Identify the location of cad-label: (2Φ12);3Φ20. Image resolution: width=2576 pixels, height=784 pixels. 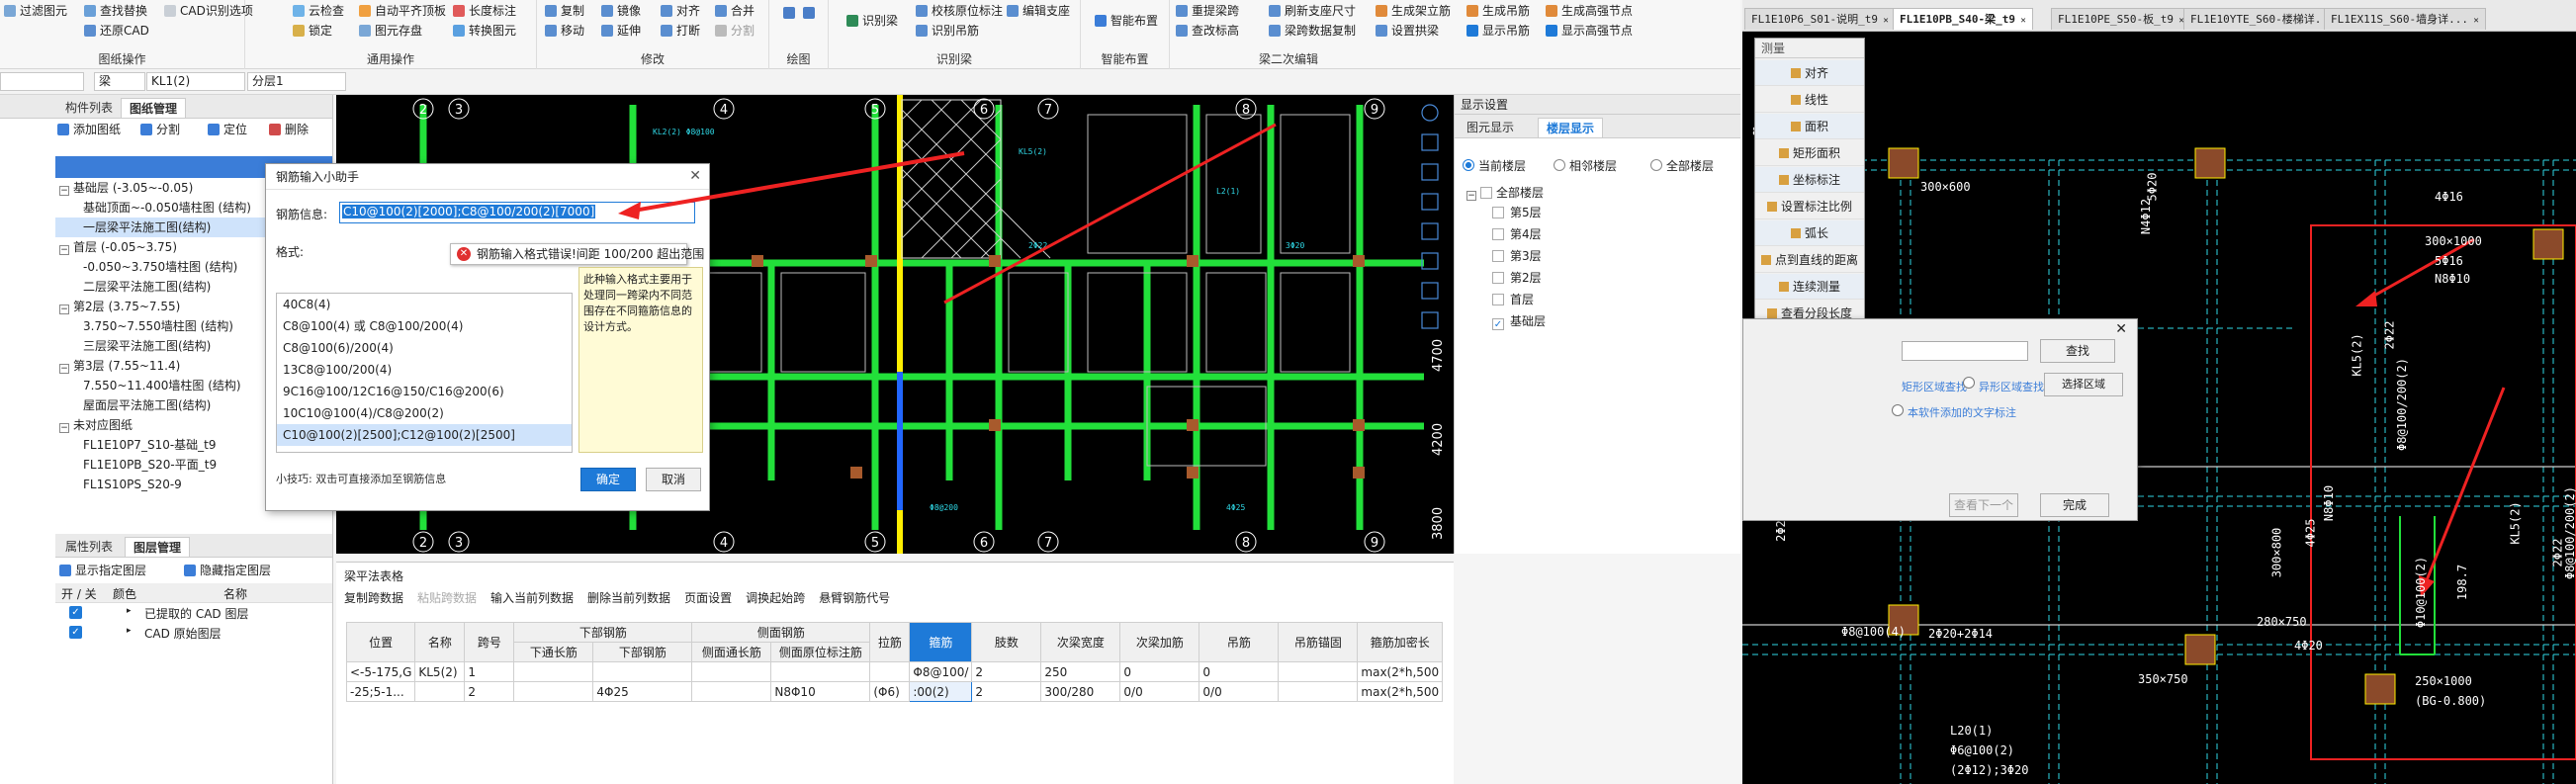
(1989, 770).